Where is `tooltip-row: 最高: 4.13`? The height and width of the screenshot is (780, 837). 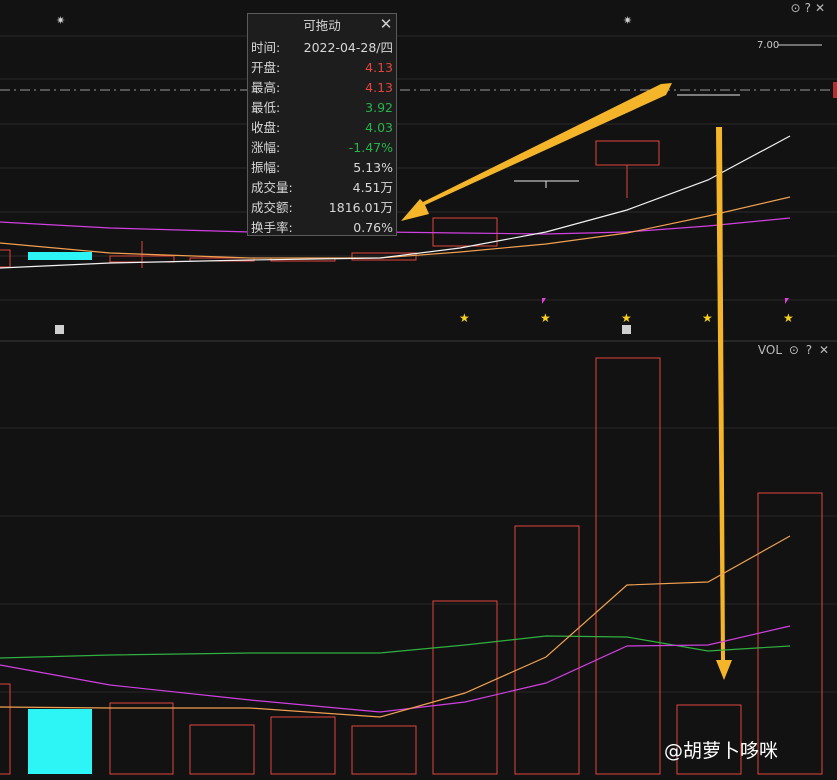
tooltip-row: 最高: 4.13 is located at coordinates (322, 88).